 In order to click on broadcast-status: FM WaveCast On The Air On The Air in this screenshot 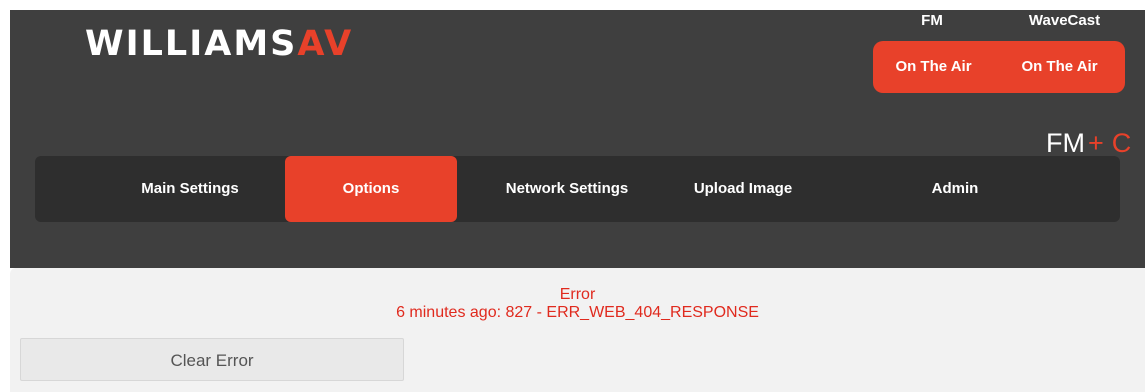, I will do `click(1002, 52)`.